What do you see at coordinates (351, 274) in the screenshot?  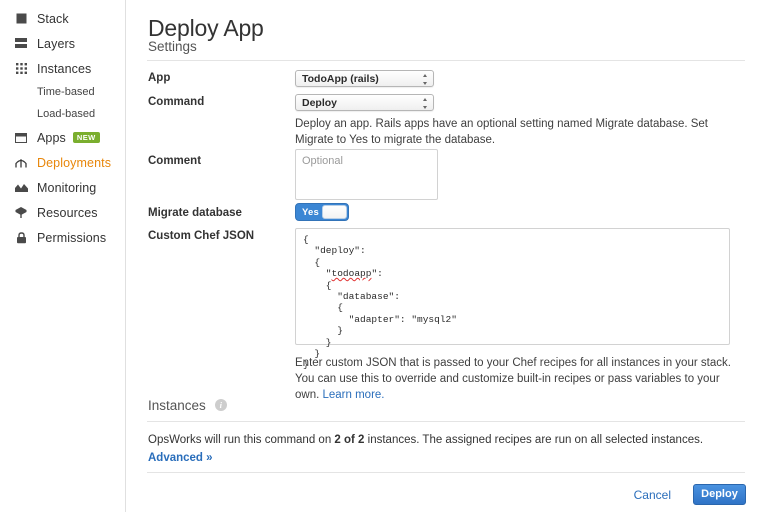 I see `misspelled-word: todoapp` at bounding box center [351, 274].